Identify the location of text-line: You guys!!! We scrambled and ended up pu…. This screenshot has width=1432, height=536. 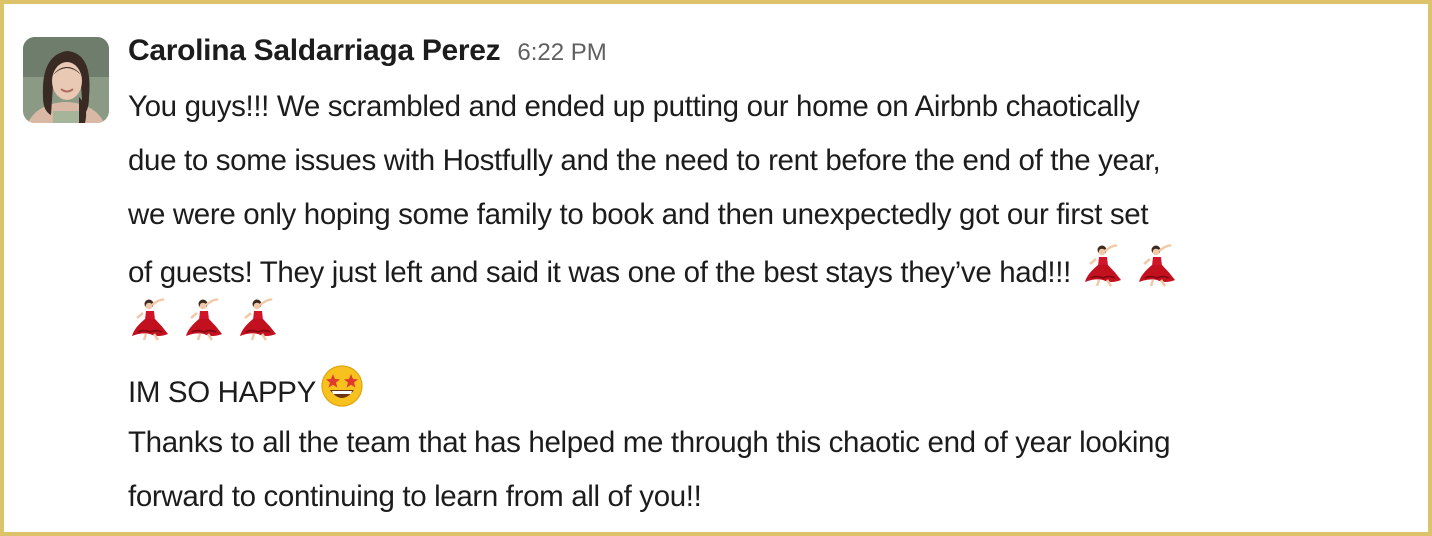
(634, 106).